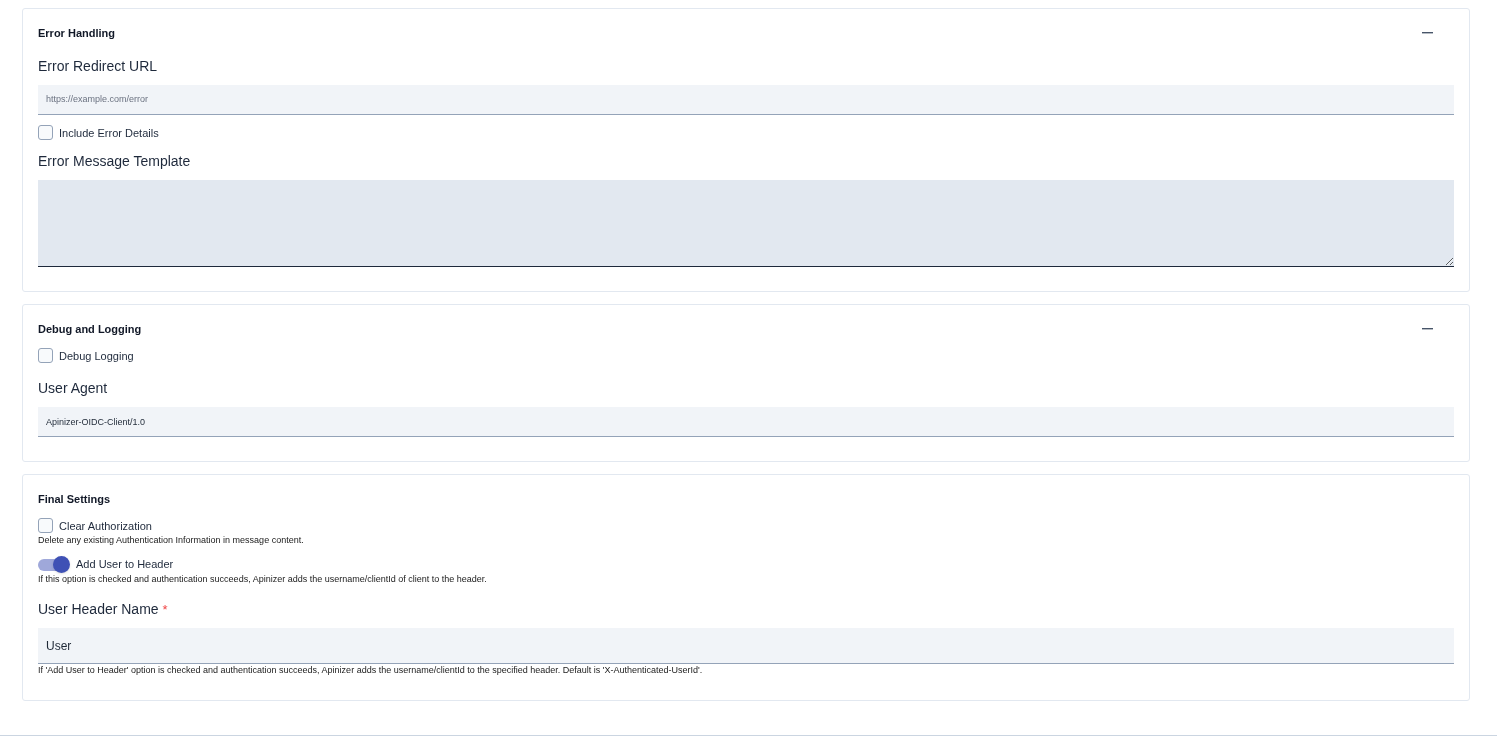 The image size is (1497, 736). Describe the element at coordinates (171, 540) in the screenshot. I see `help-text: Delete any existing Authentication Information in message content.` at that location.